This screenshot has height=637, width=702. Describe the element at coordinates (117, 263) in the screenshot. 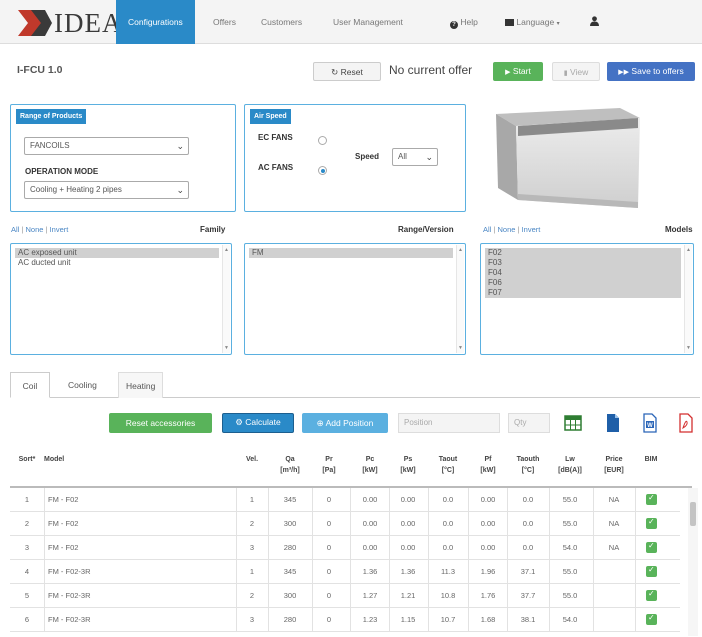

I see `family-item-ac-ducted: AC ducted unit` at that location.